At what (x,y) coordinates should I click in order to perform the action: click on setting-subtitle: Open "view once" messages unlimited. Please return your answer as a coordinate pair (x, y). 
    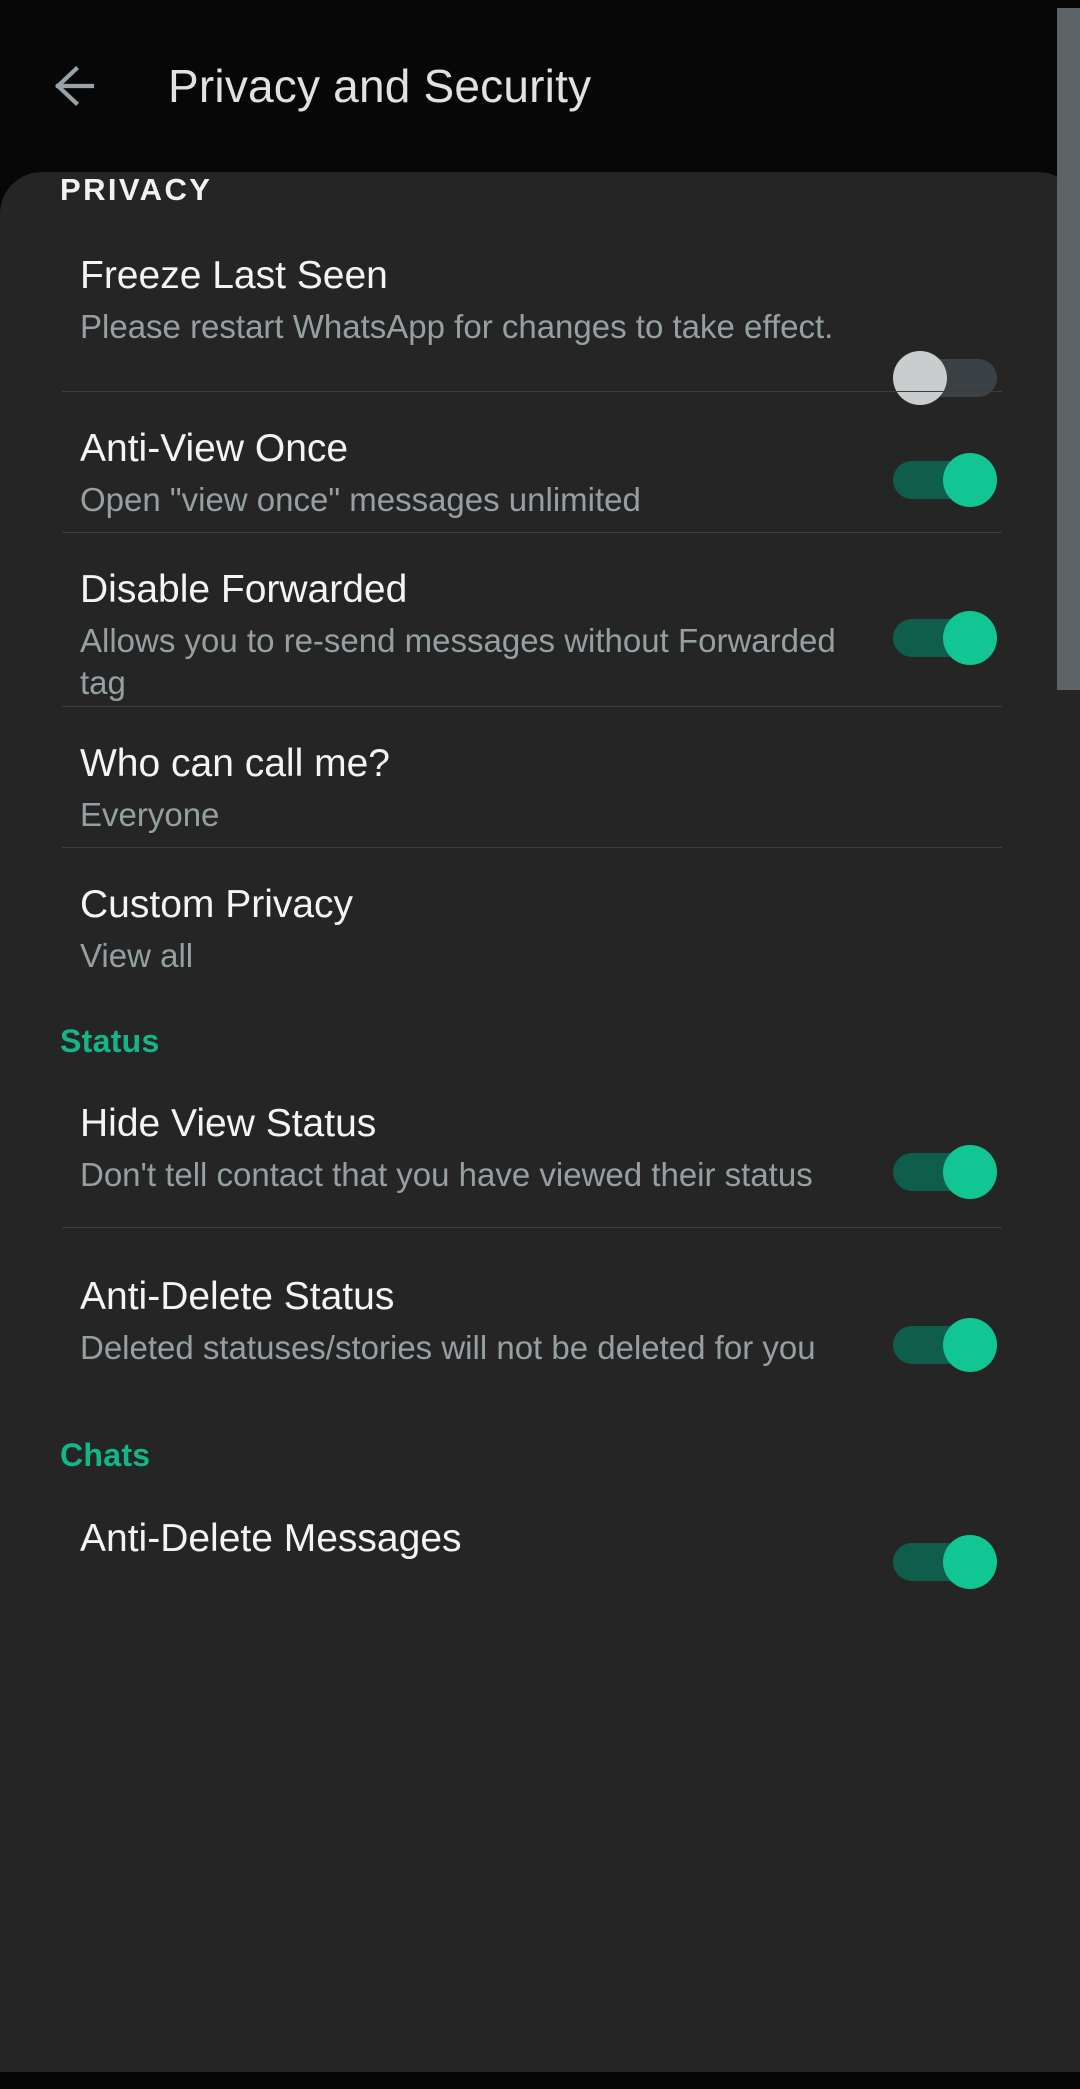
    Looking at the image, I should click on (360, 499).